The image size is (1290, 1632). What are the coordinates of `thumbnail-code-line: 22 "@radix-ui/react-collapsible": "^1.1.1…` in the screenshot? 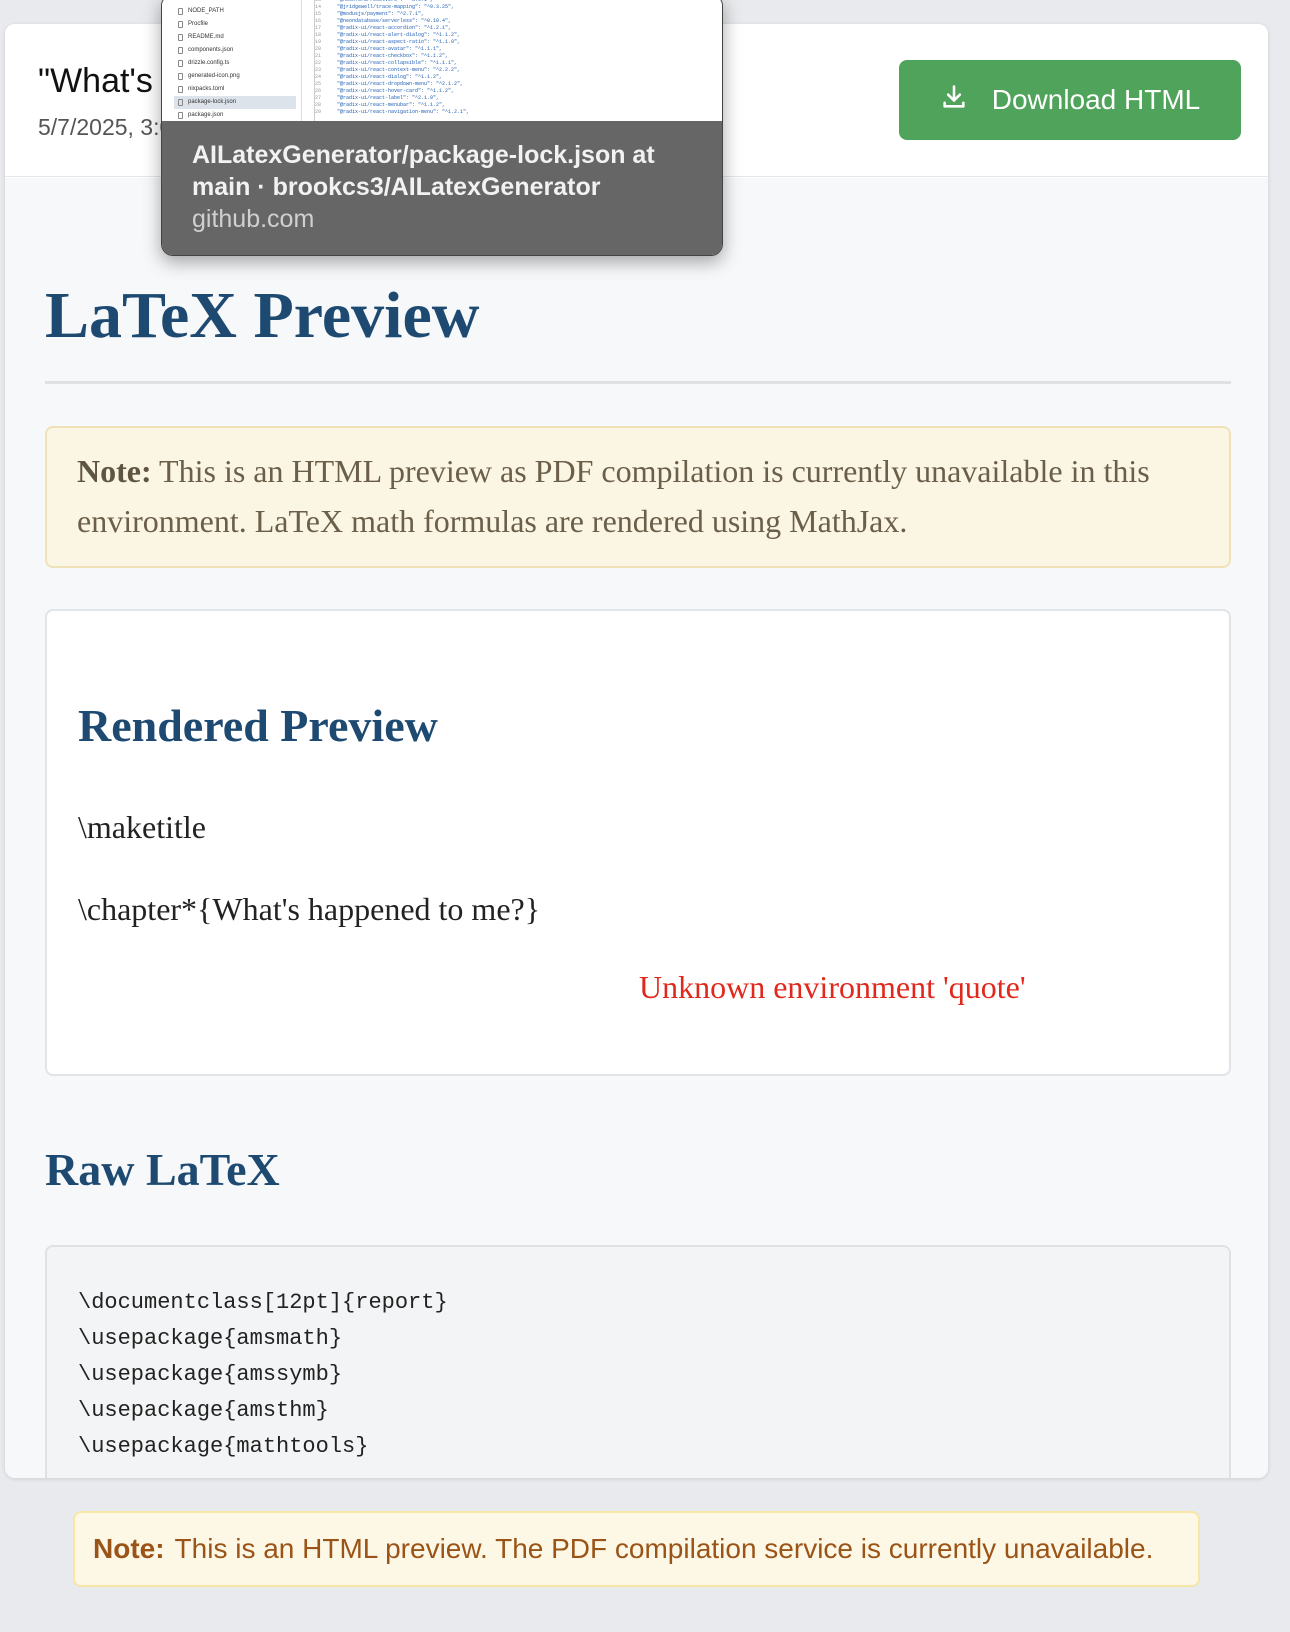 It's located at (514, 63).